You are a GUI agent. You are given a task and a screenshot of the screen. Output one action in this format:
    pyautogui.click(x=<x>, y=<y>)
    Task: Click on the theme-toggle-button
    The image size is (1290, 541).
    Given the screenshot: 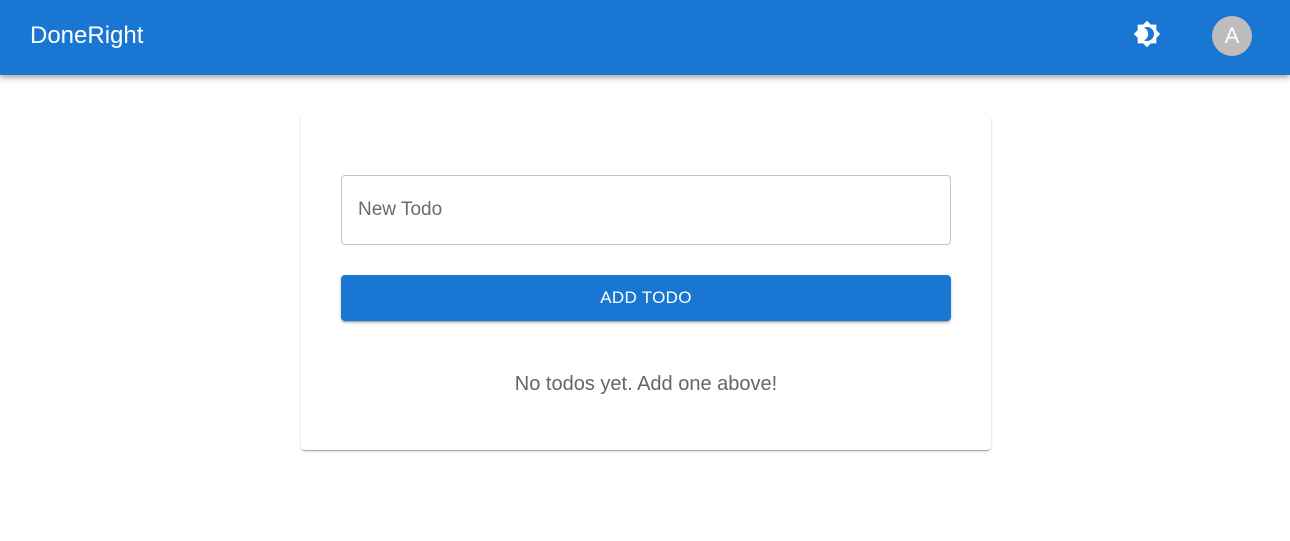 What is the action you would take?
    pyautogui.click(x=1147, y=36)
    